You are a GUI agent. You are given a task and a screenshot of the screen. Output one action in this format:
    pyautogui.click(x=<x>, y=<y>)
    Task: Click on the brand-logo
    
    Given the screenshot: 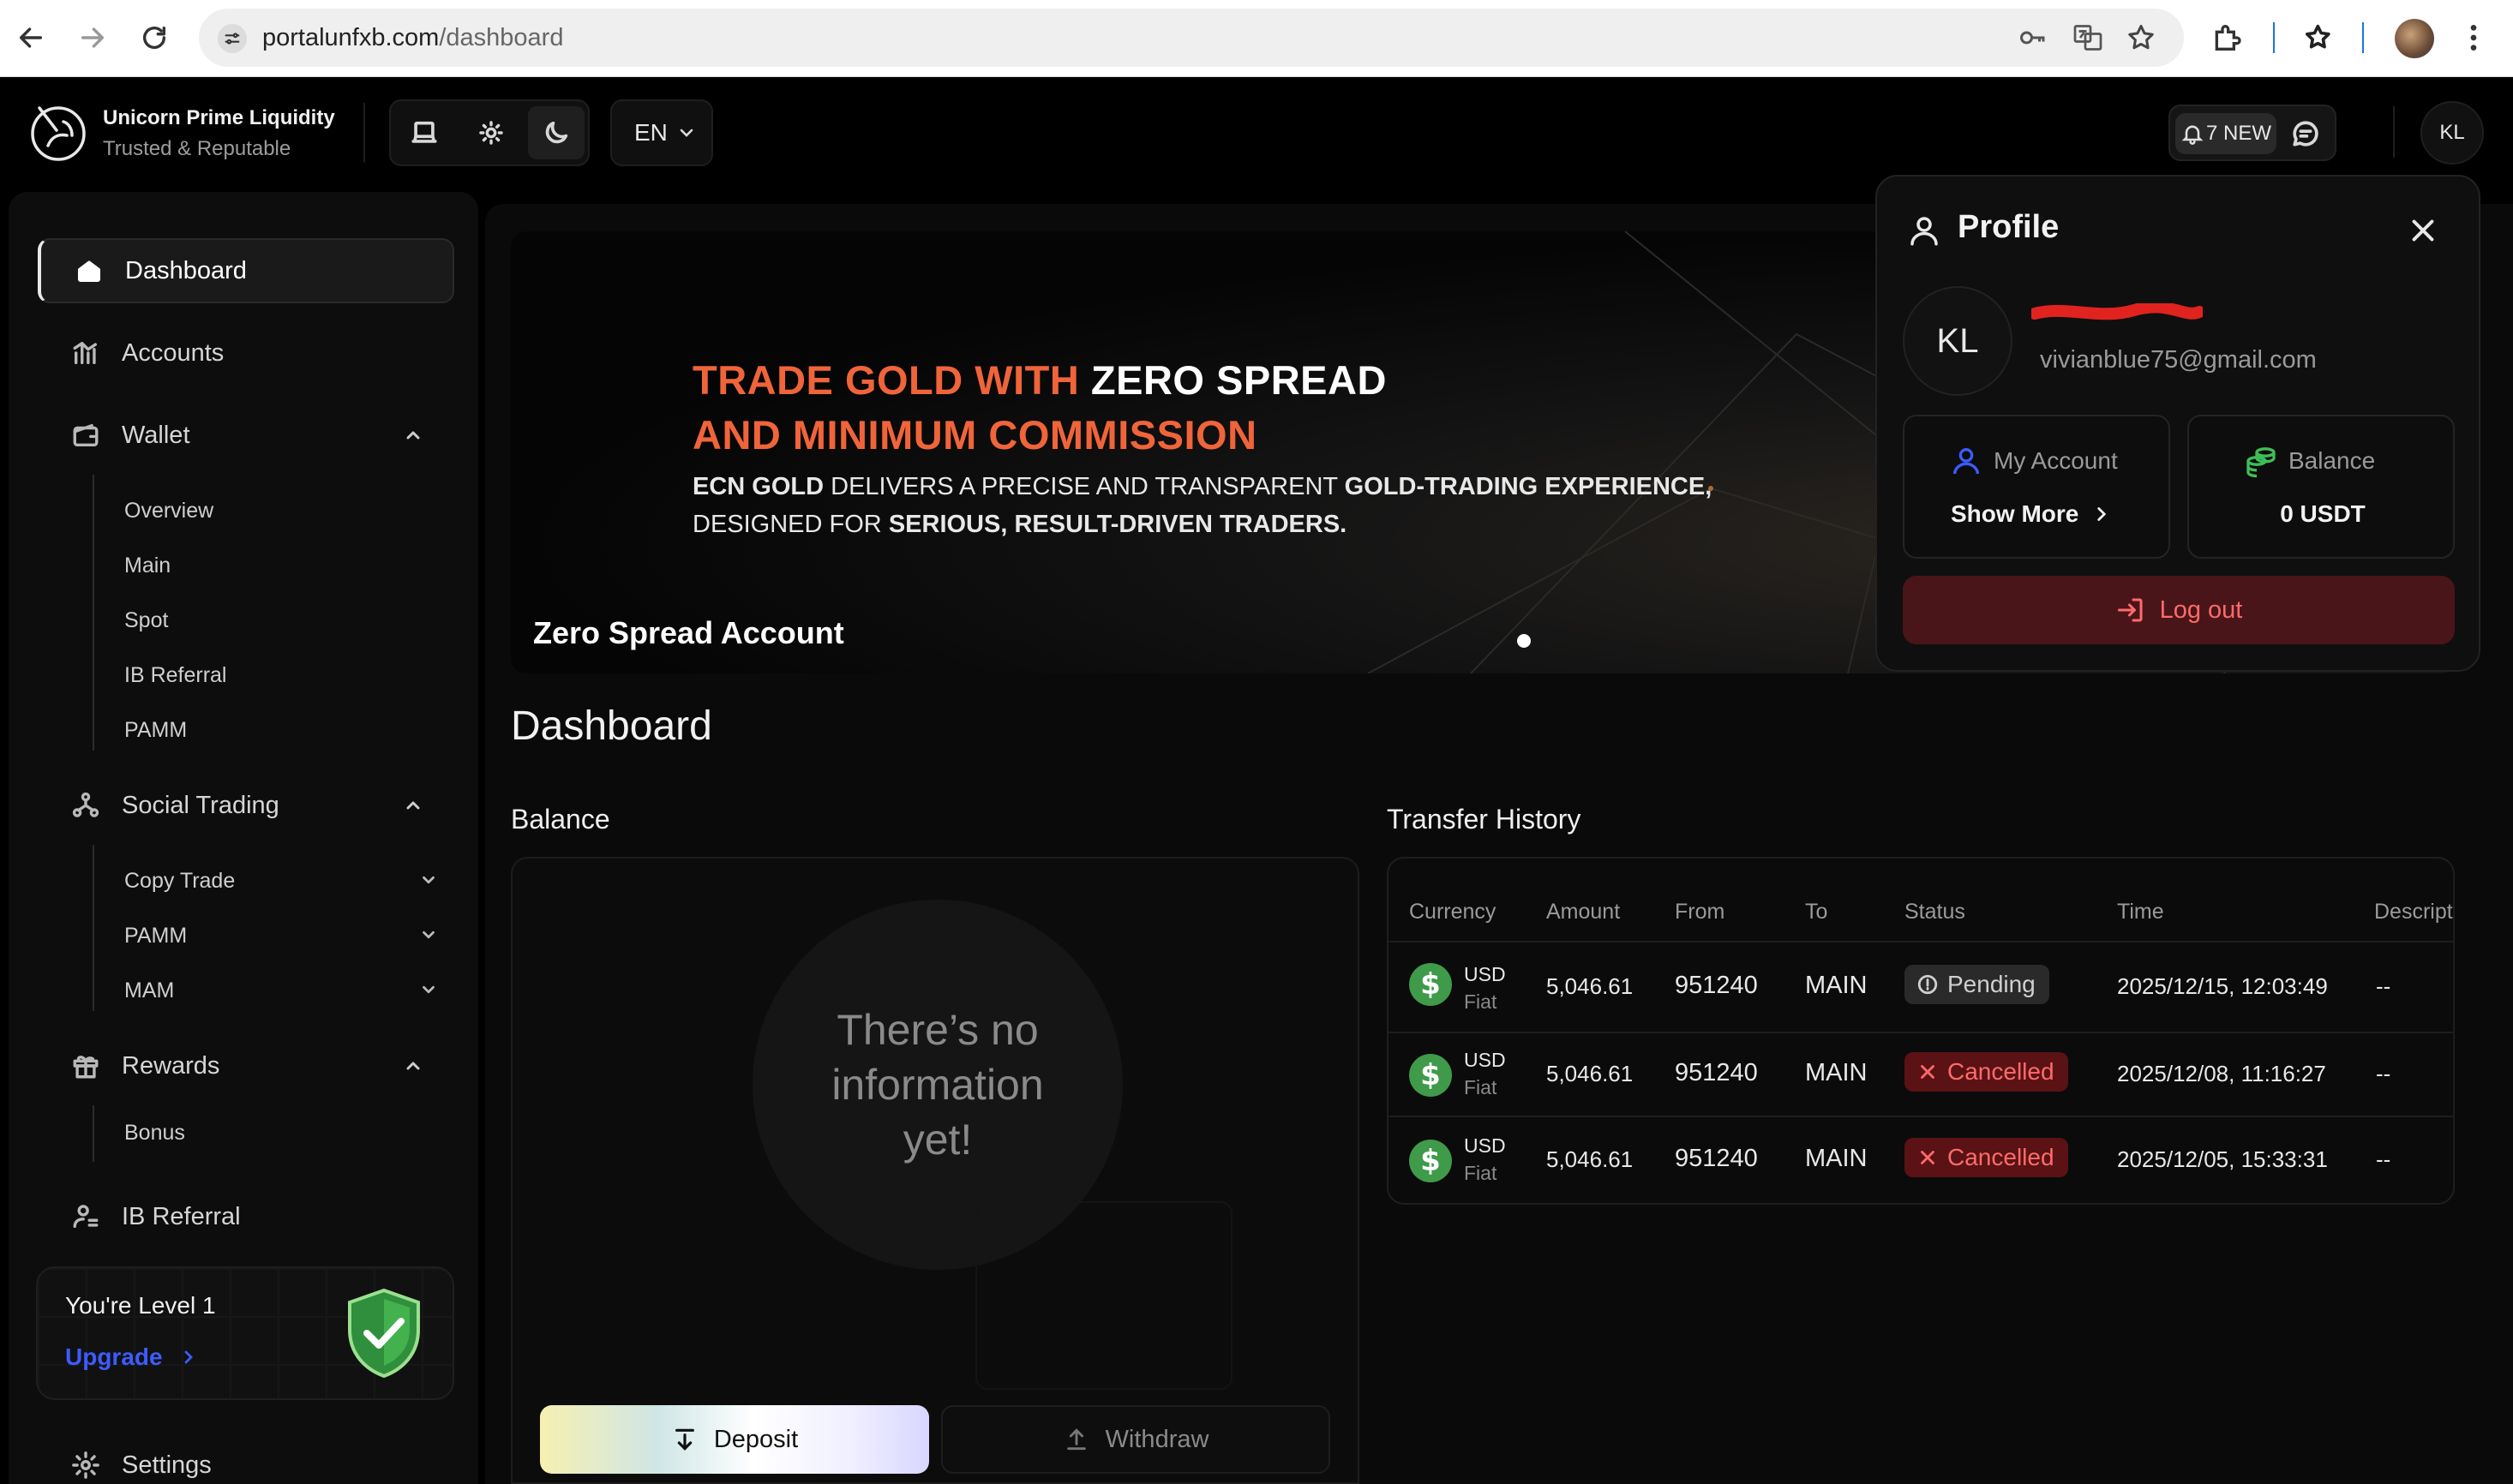 What is the action you would take?
    pyautogui.click(x=58, y=132)
    